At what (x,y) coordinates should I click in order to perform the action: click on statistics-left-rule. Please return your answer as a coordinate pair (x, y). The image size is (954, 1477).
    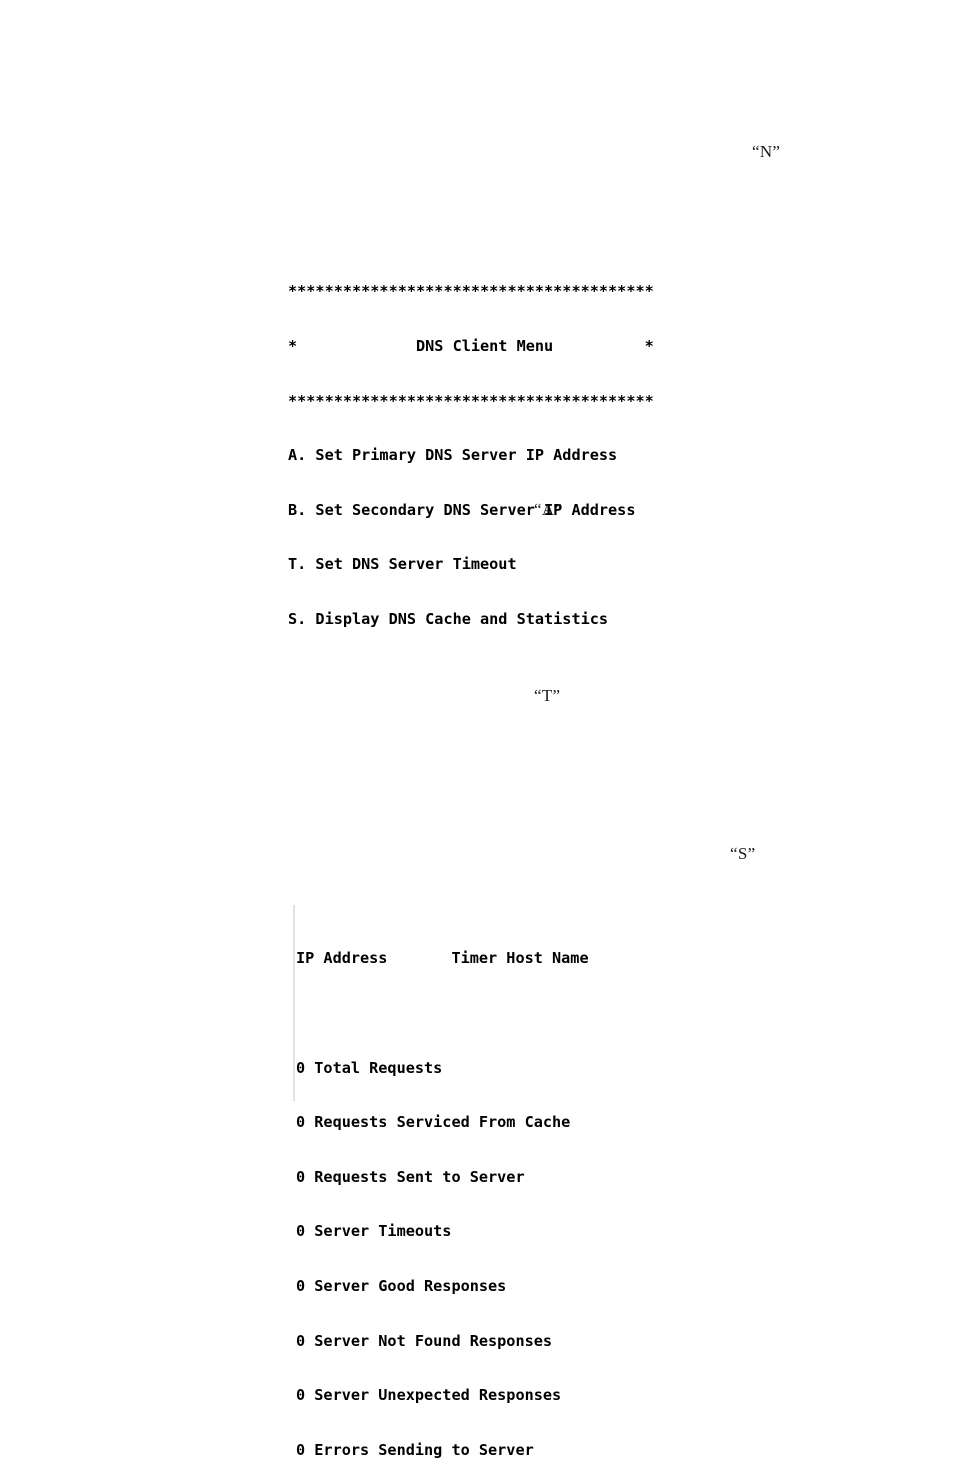
    Looking at the image, I should click on (294, 1003).